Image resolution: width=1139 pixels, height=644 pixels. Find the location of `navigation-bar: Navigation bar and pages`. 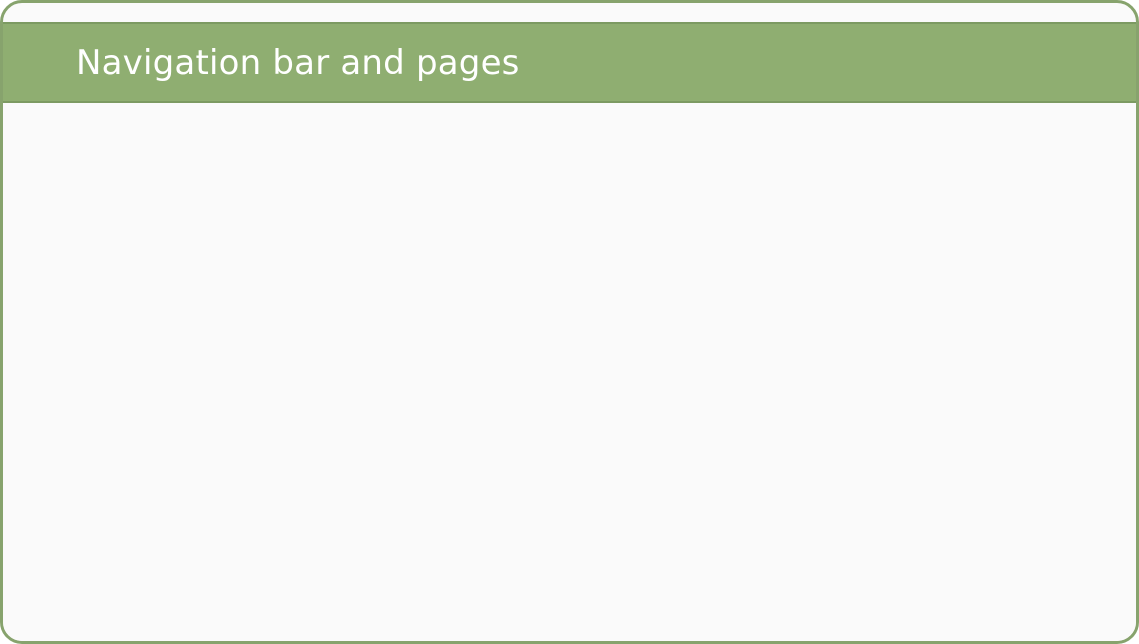

navigation-bar: Navigation bar and pages is located at coordinates (569, 62).